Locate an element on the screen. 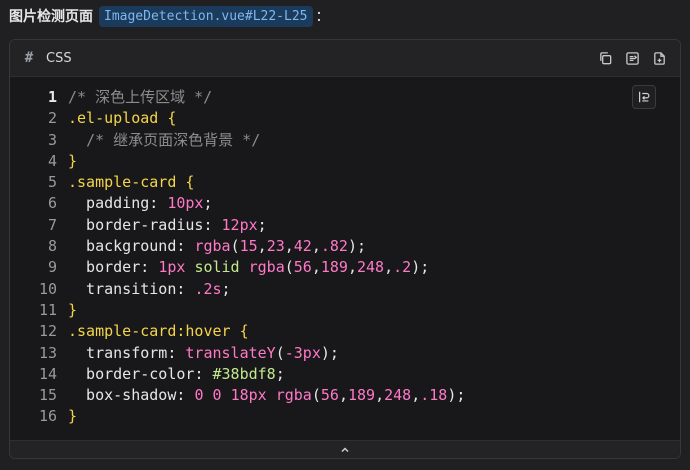  code-text: transform: translateY(-3px); is located at coordinates (198, 353).